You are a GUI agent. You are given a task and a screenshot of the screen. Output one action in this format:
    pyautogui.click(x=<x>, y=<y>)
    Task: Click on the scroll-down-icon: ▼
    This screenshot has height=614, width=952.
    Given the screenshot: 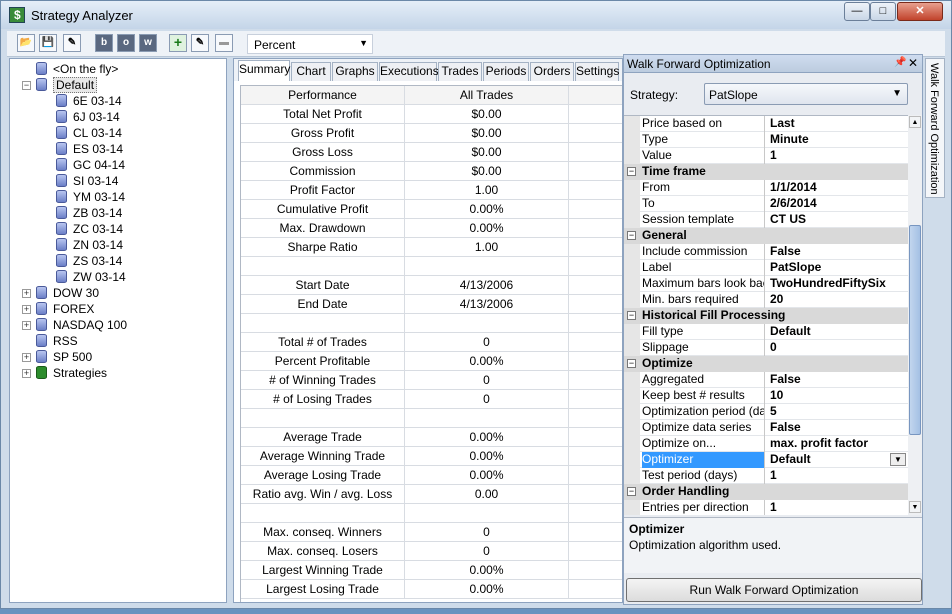 What is the action you would take?
    pyautogui.click(x=915, y=507)
    